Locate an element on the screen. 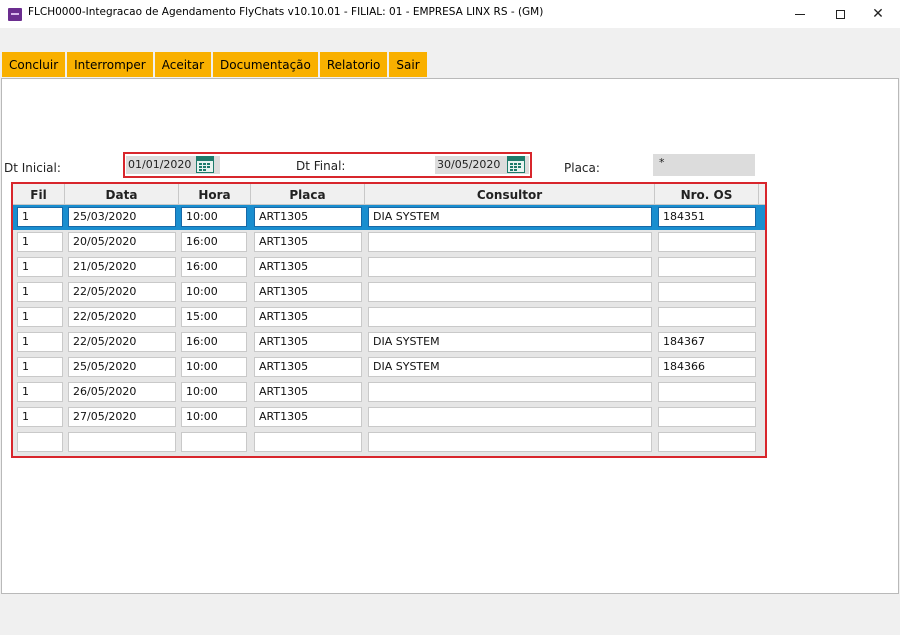  cell-nro-os: 184366 is located at coordinates (707, 367).